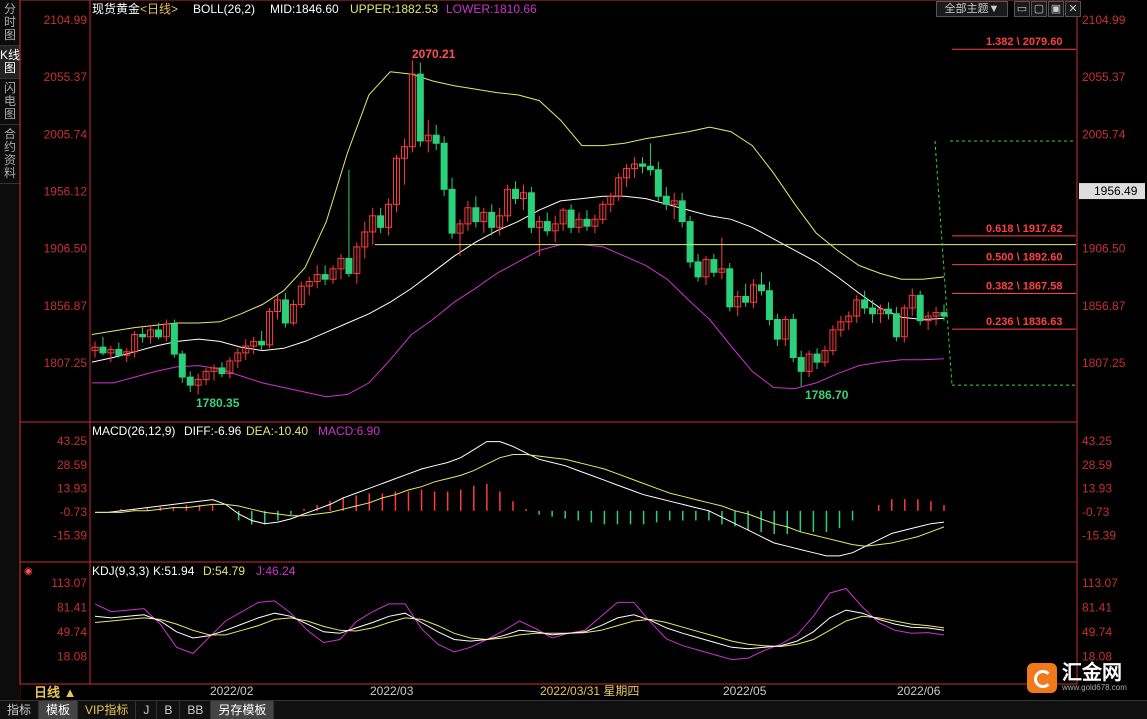 The height and width of the screenshot is (719, 1147). What do you see at coordinates (1024, 42) in the screenshot?
I see `fib-level-label: 1.382 \ 2079.60` at bounding box center [1024, 42].